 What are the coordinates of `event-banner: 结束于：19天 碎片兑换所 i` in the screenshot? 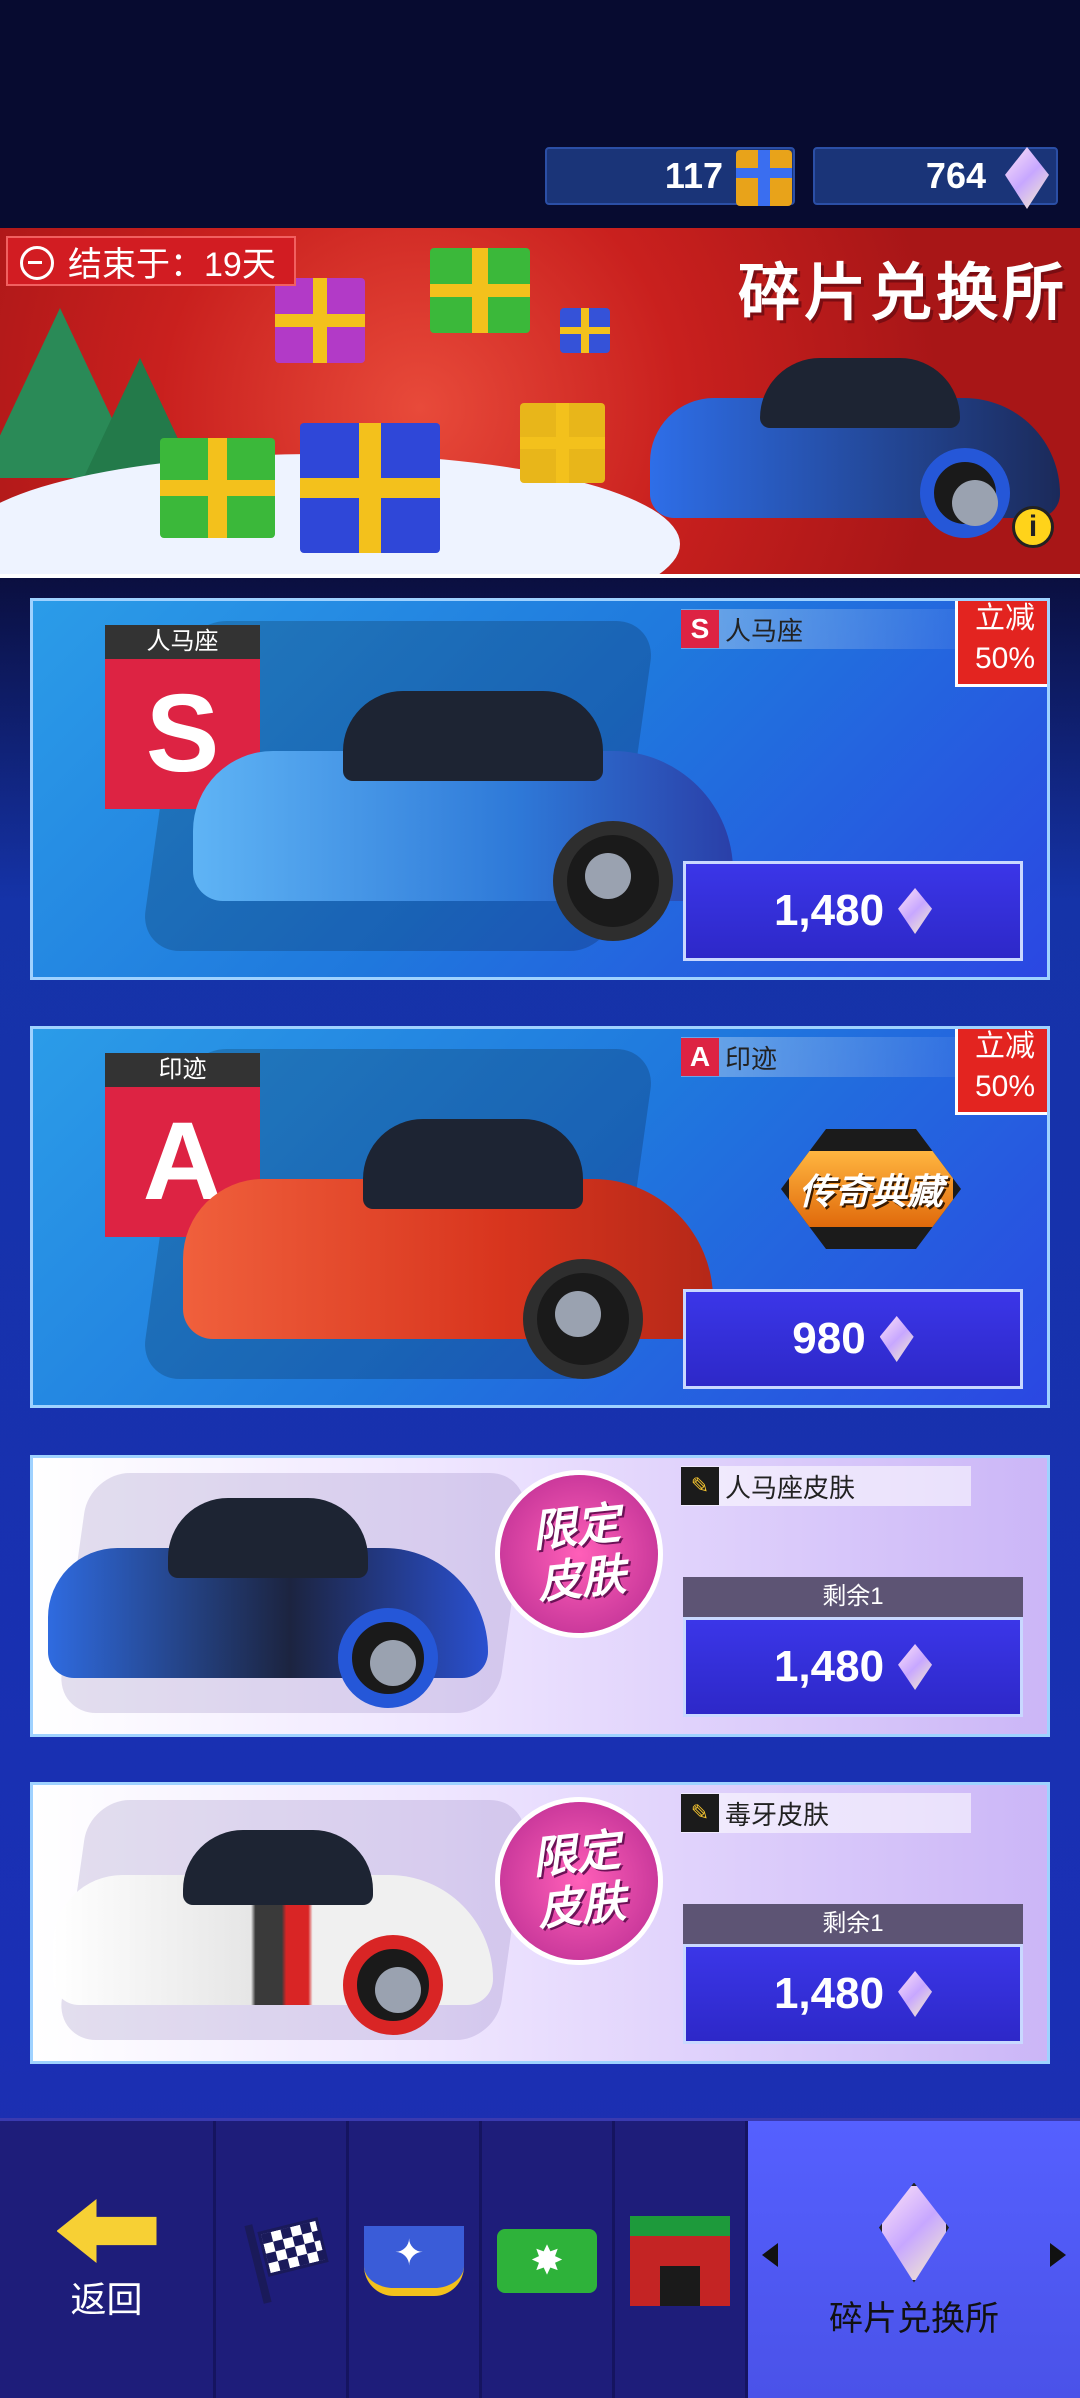 It's located at (540, 403).